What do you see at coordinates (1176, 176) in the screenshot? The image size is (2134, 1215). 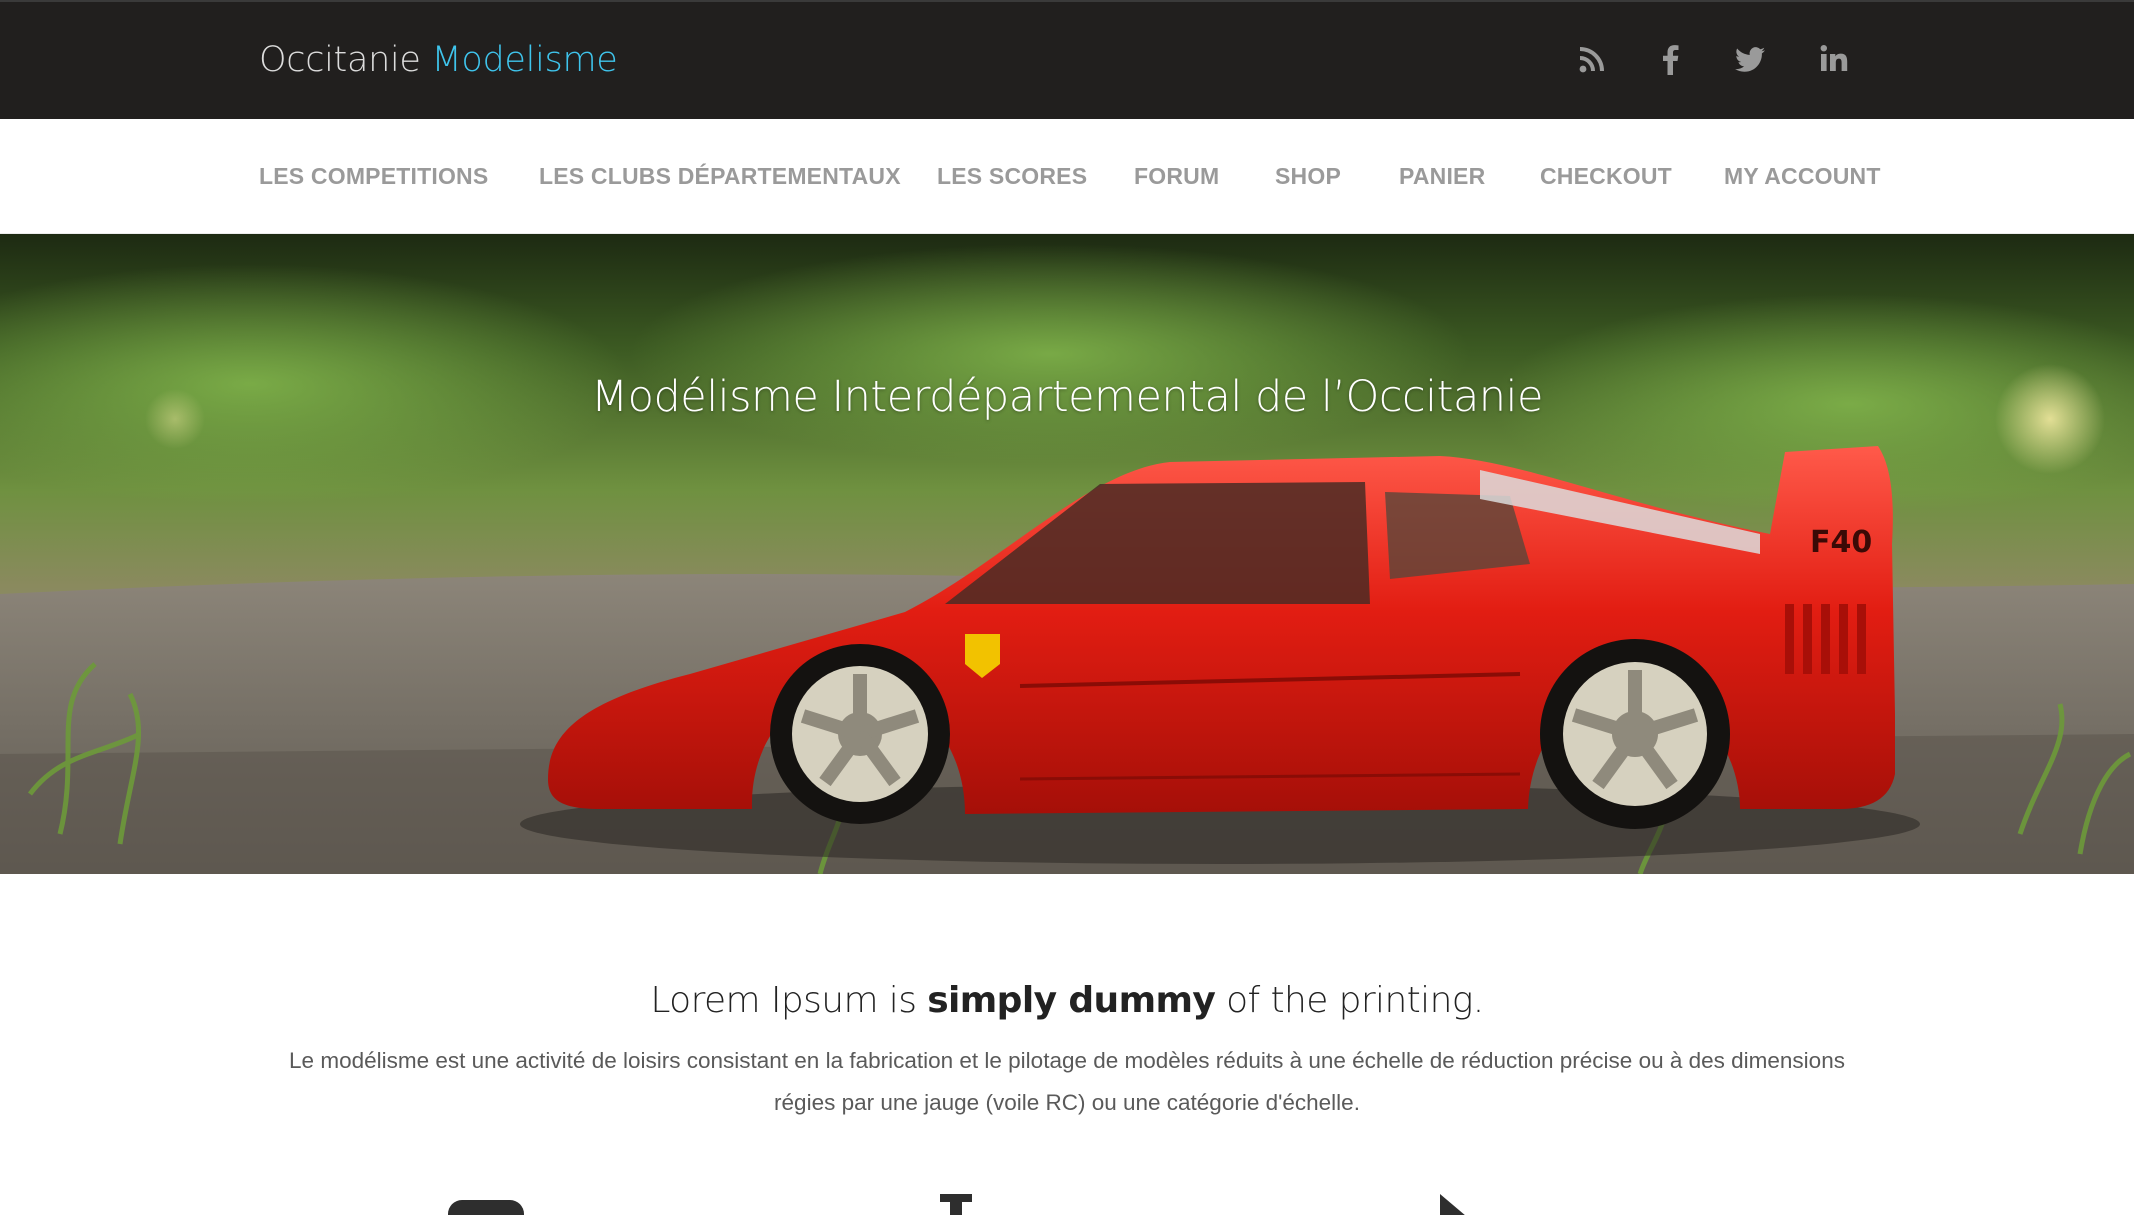 I see `nav-item-forum: FORUM` at bounding box center [1176, 176].